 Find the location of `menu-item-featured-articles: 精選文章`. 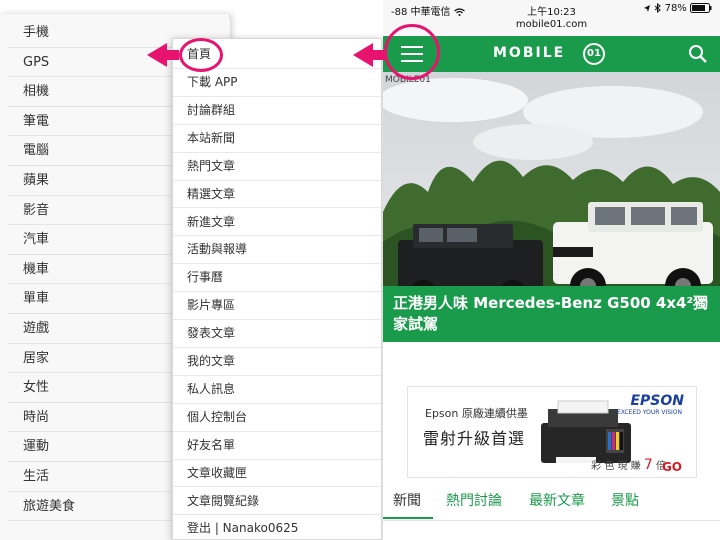

menu-item-featured-articles: 精選文章 is located at coordinates (277, 194).